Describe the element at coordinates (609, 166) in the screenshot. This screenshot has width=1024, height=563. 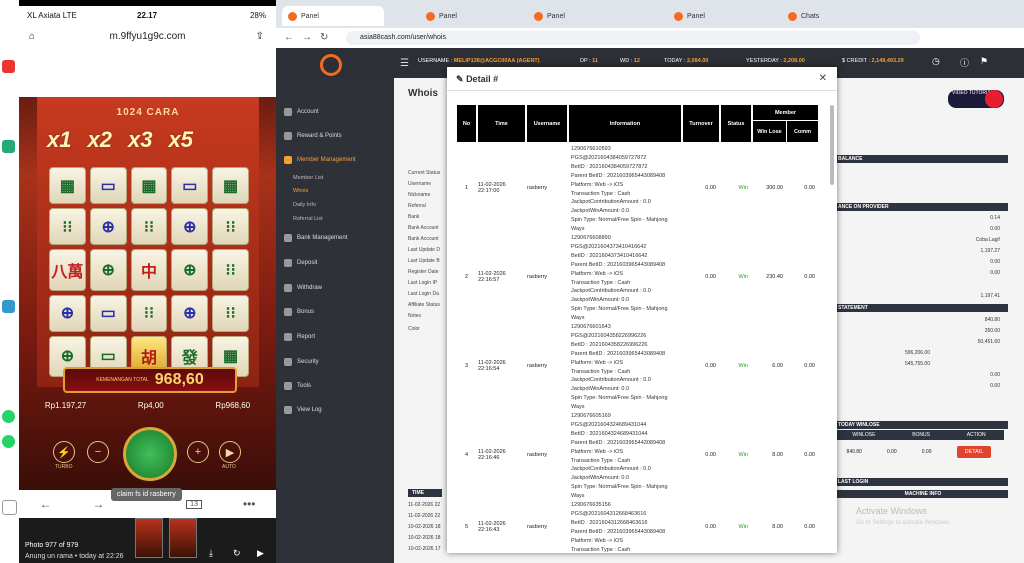
I see `info-line: BetID : 2021604384059727872` at that location.